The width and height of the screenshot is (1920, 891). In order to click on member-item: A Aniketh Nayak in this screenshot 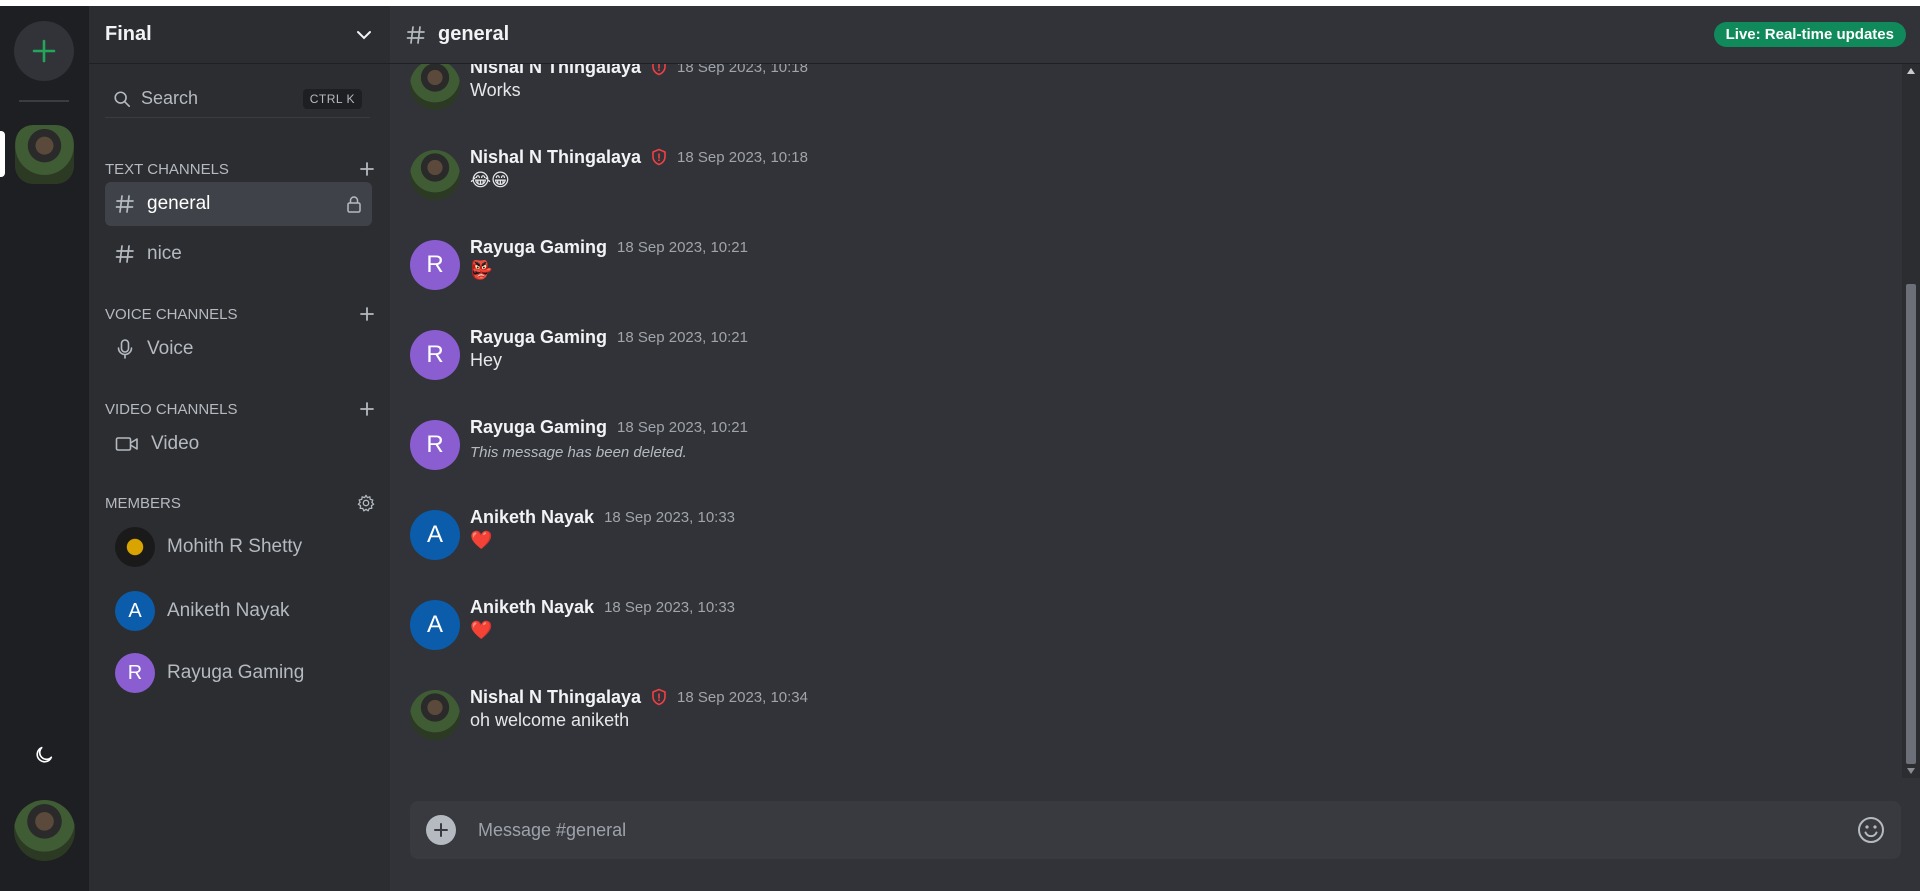, I will do `click(245, 611)`.